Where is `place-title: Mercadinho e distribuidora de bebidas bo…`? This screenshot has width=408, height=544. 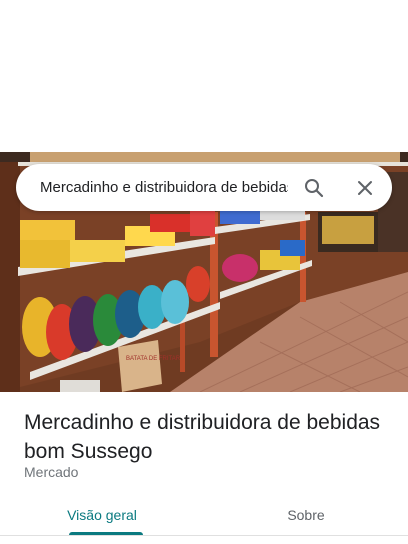 place-title: Mercadinho e distribuidora de bebidas bo… is located at coordinates (202, 437).